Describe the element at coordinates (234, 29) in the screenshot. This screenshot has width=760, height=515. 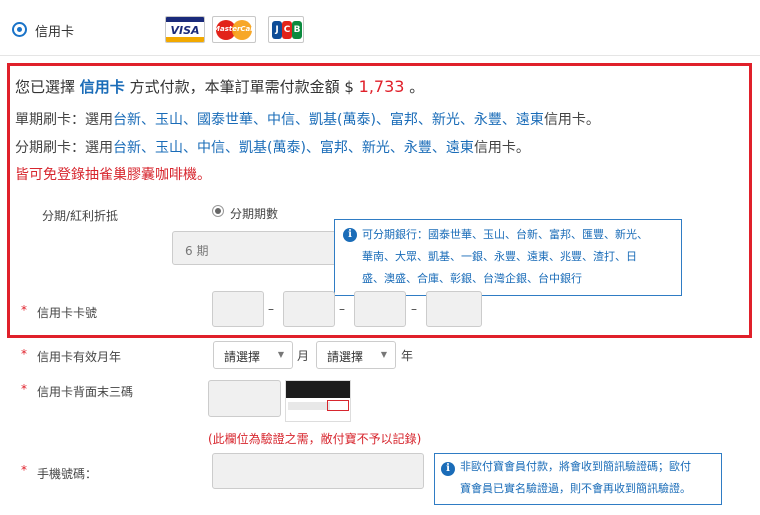
I see `mastercard-logo: MasterCard` at that location.